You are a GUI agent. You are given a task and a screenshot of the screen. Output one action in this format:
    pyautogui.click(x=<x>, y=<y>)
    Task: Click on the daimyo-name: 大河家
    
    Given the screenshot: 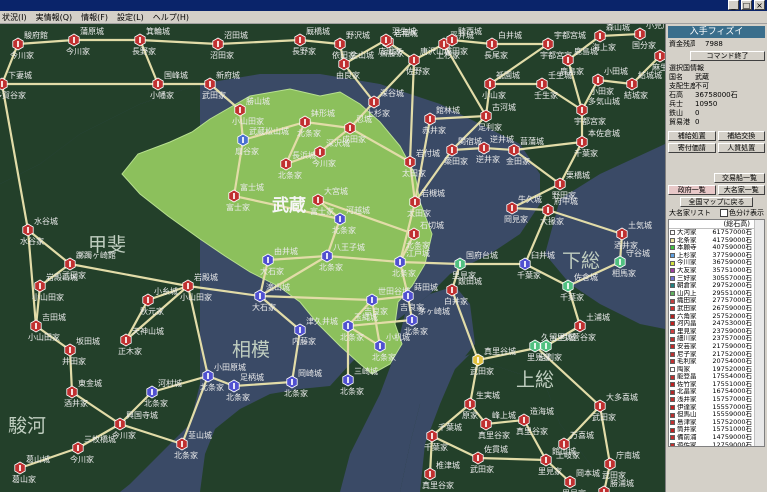 What is the action you would take?
    pyautogui.click(x=687, y=232)
    